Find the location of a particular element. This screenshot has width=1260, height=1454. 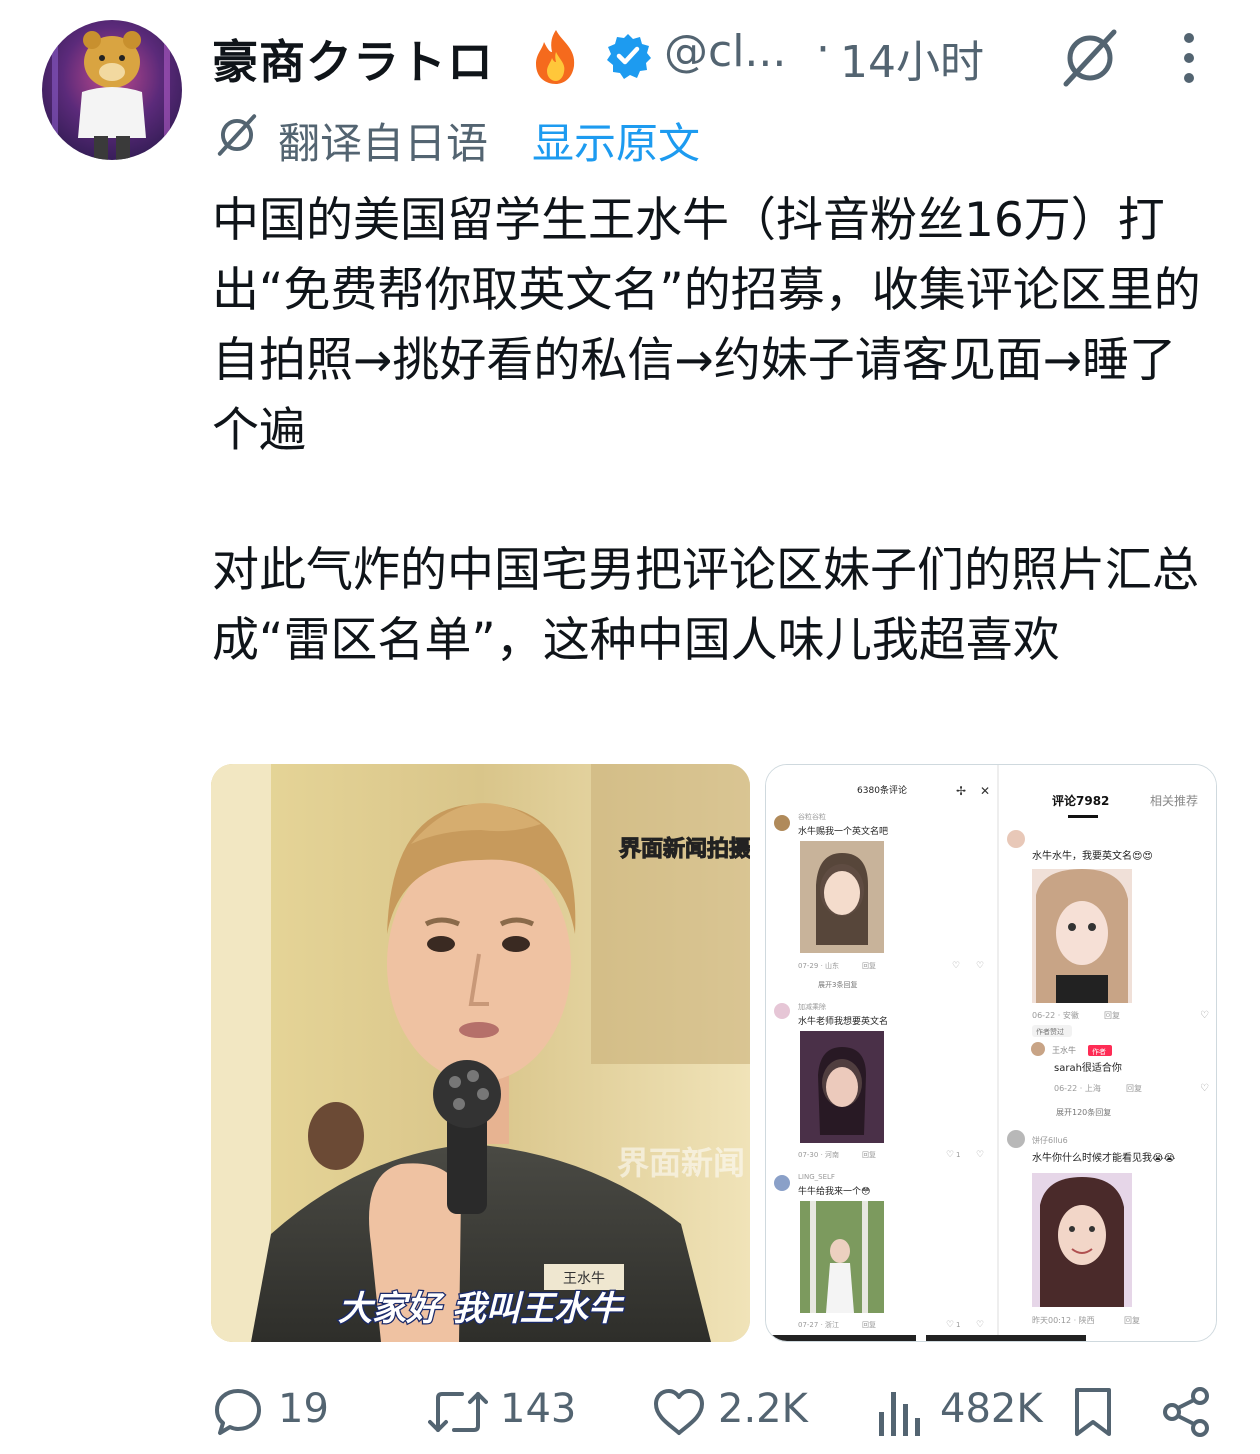

share-icon is located at coordinates (1186, 1412).